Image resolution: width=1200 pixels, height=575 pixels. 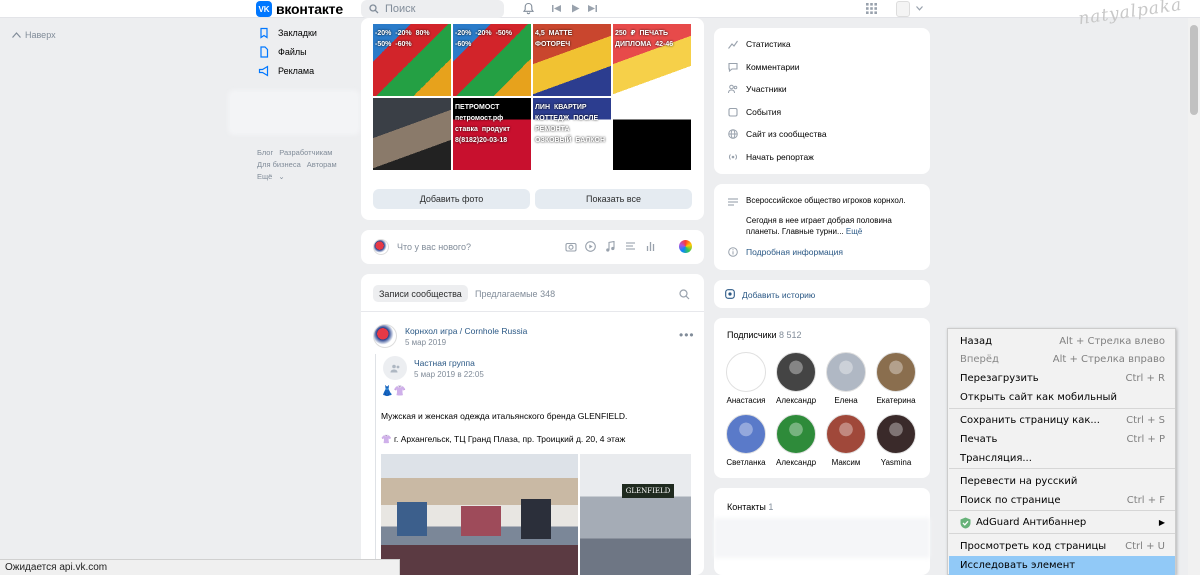 What do you see at coordinates (264, 33) in the screenshot?
I see `bookmark-icon` at bounding box center [264, 33].